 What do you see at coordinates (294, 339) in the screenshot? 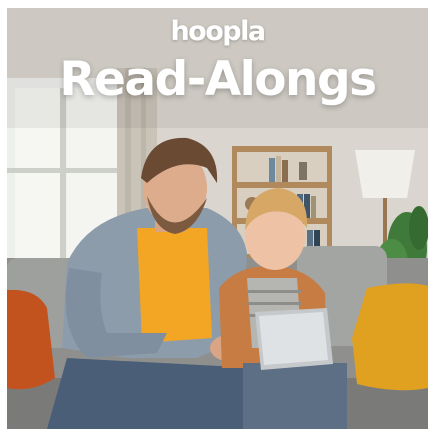
I see `tablet` at bounding box center [294, 339].